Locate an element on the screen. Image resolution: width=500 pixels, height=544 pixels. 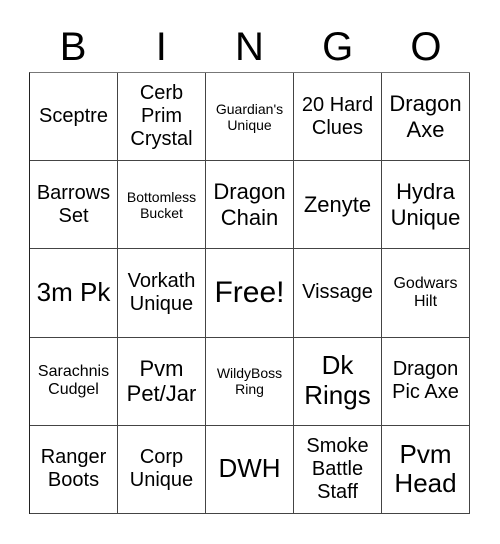
bingo-cell: Vorkath Unique is located at coordinates (162, 293).